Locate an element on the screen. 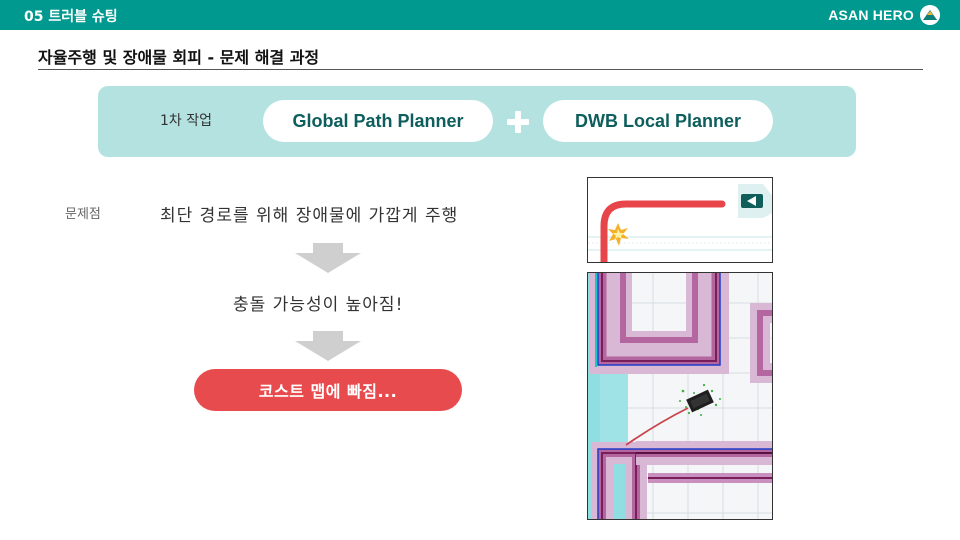 The image size is (960, 540). mountain-icon is located at coordinates (930, 15).